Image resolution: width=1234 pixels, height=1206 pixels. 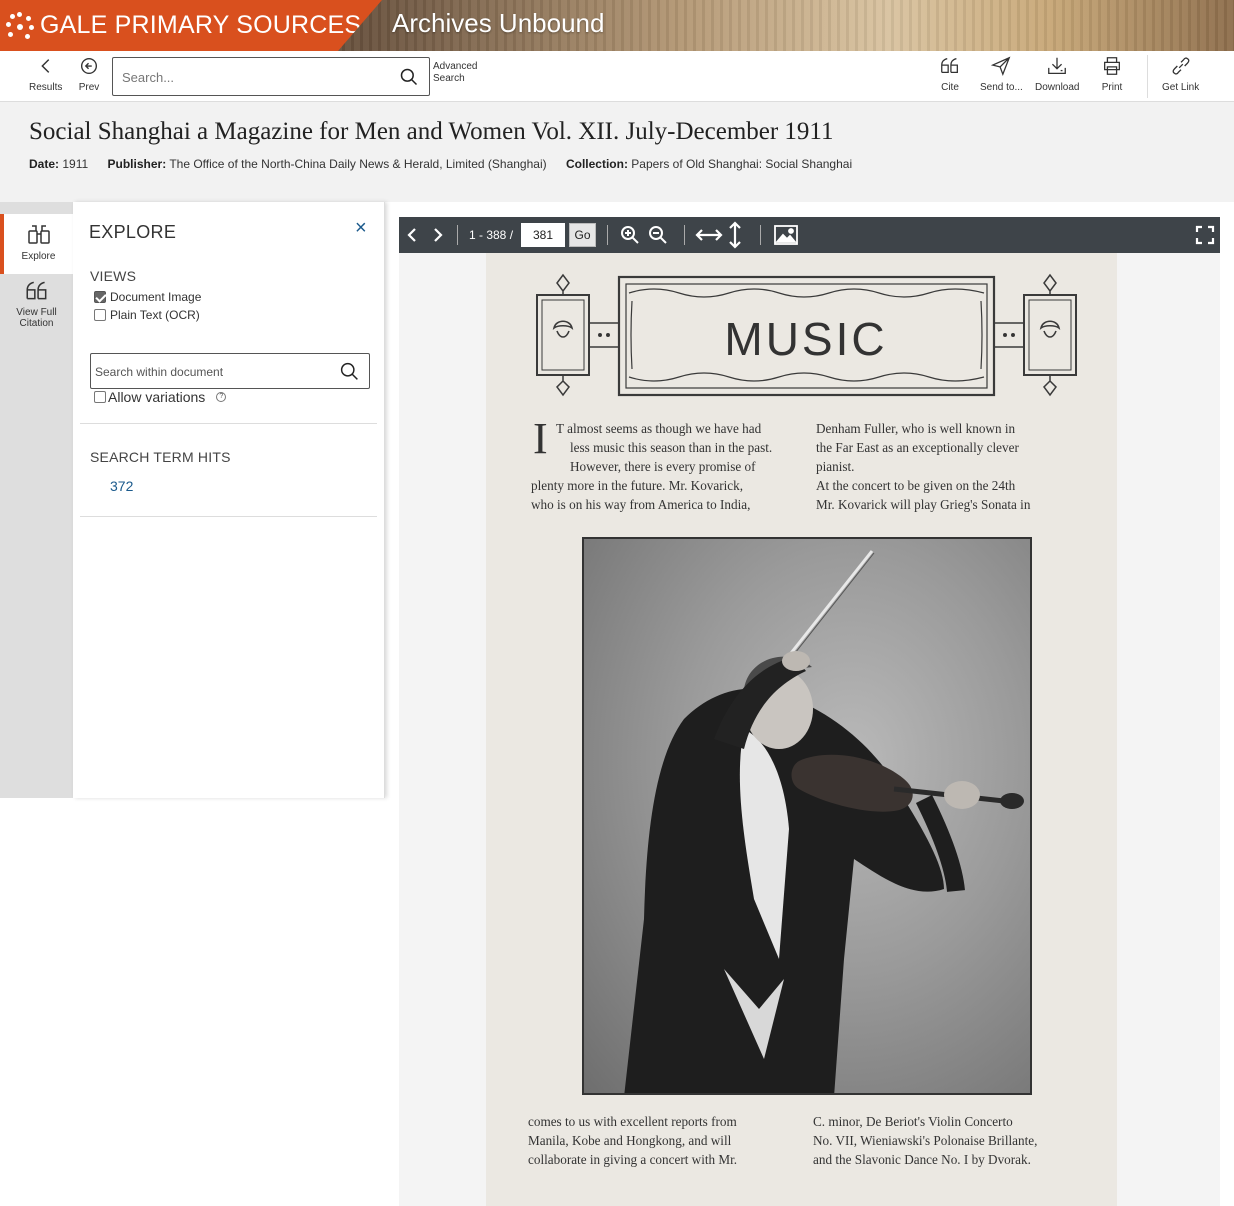 I want to click on text-line: T almost seems as though we have had, so click(x=659, y=428).